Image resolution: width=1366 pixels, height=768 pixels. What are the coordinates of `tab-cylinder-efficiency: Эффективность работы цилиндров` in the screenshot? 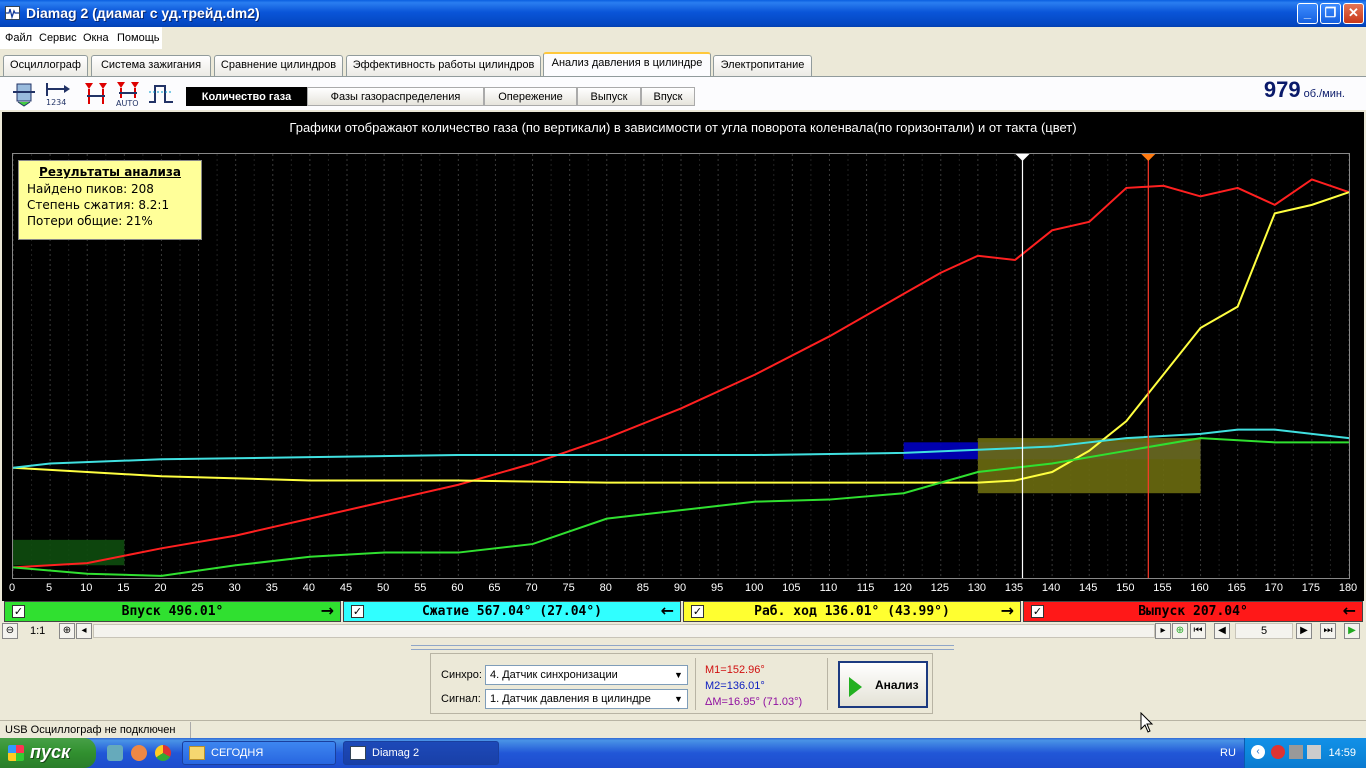 It's located at (443, 65).